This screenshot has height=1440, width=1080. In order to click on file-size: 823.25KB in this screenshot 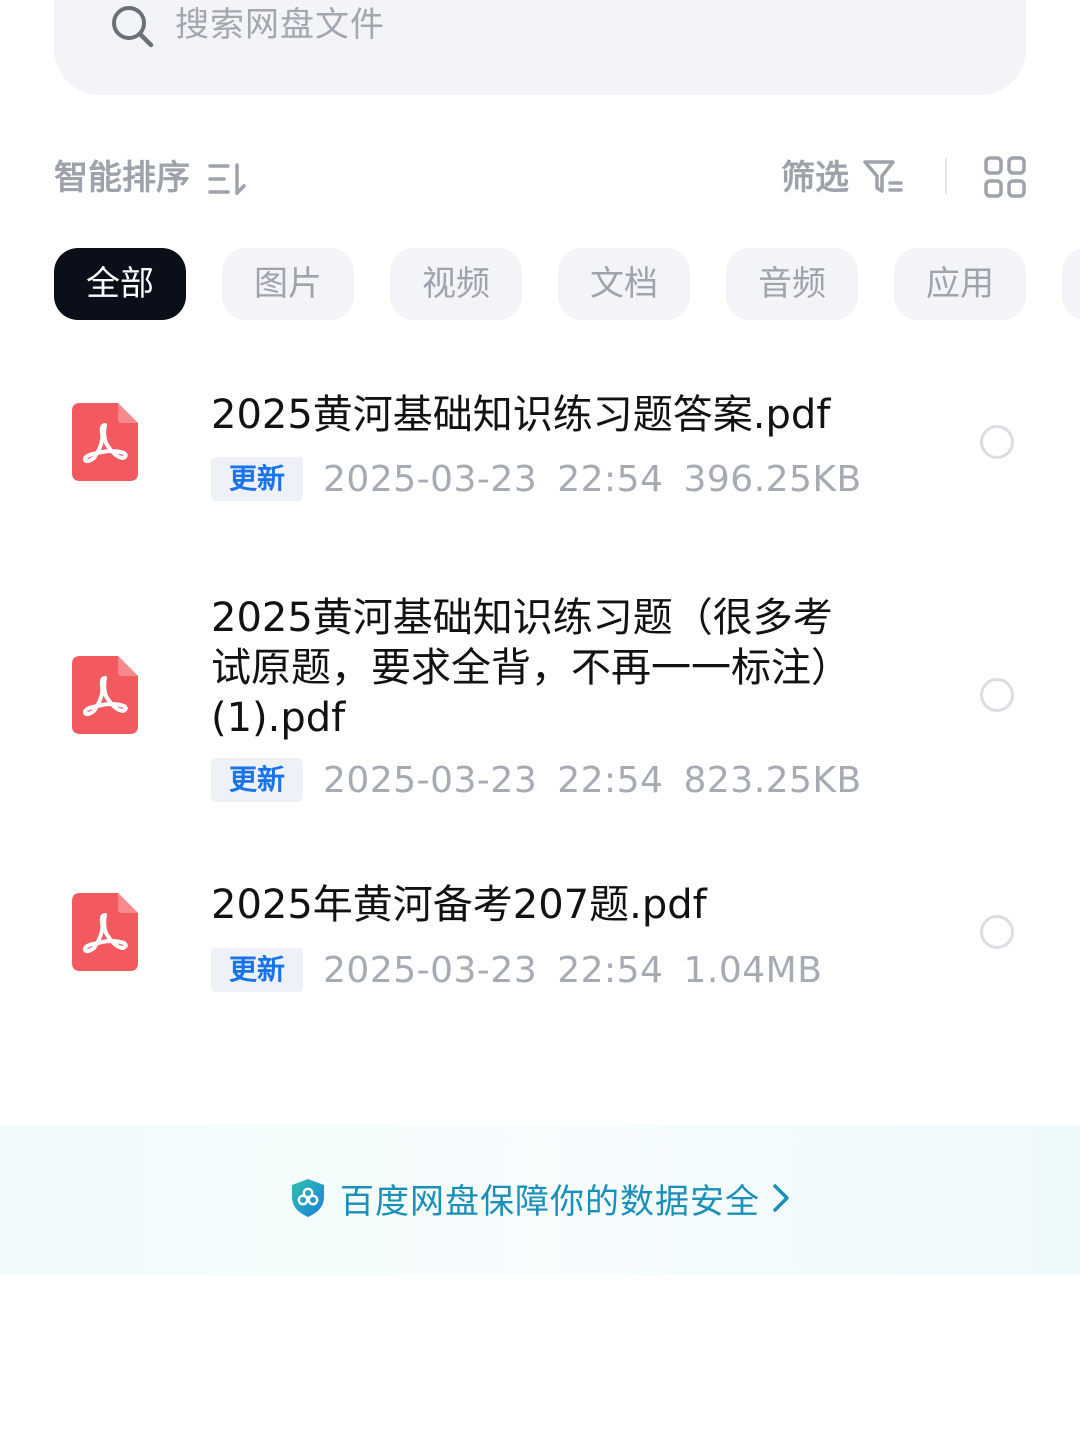, I will do `click(772, 780)`.